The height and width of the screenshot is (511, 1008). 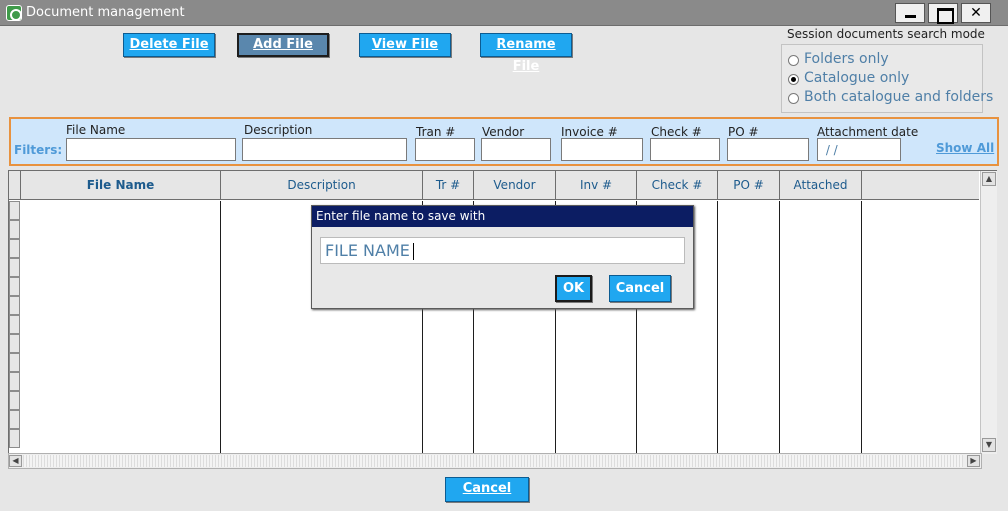 What do you see at coordinates (151, 149) in the screenshot?
I see `filter-file-name-input` at bounding box center [151, 149].